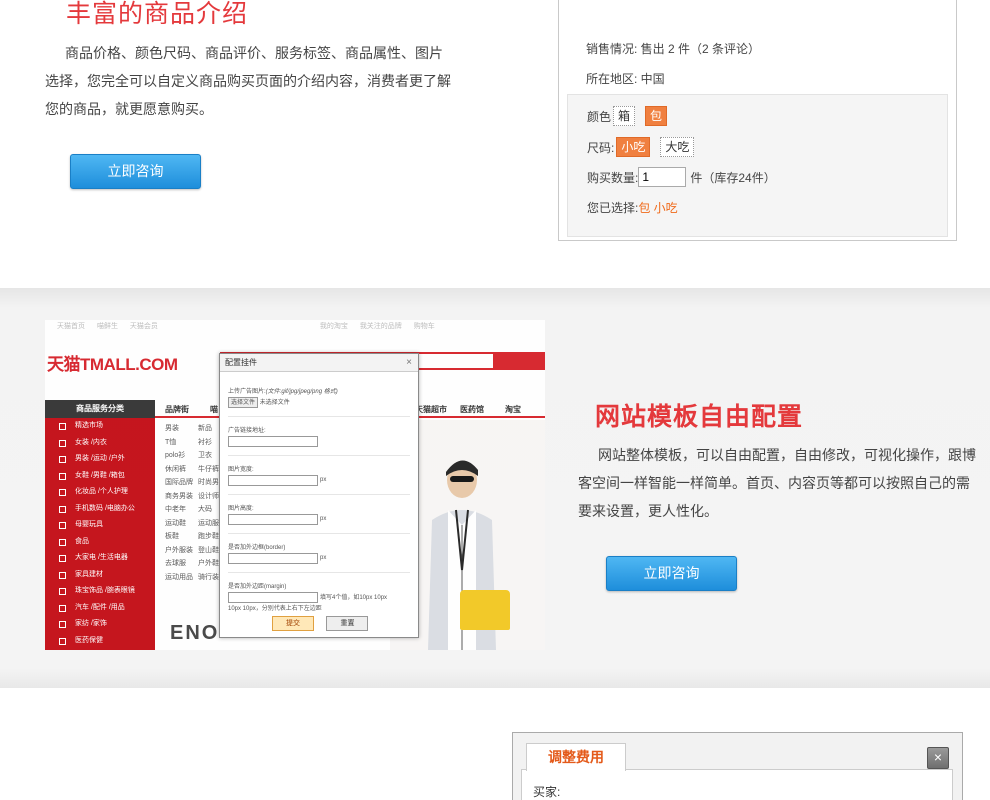 The image size is (990, 800). What do you see at coordinates (257, 548) in the screenshot?
I see `border-label: 是否加外边框(border)` at bounding box center [257, 548].